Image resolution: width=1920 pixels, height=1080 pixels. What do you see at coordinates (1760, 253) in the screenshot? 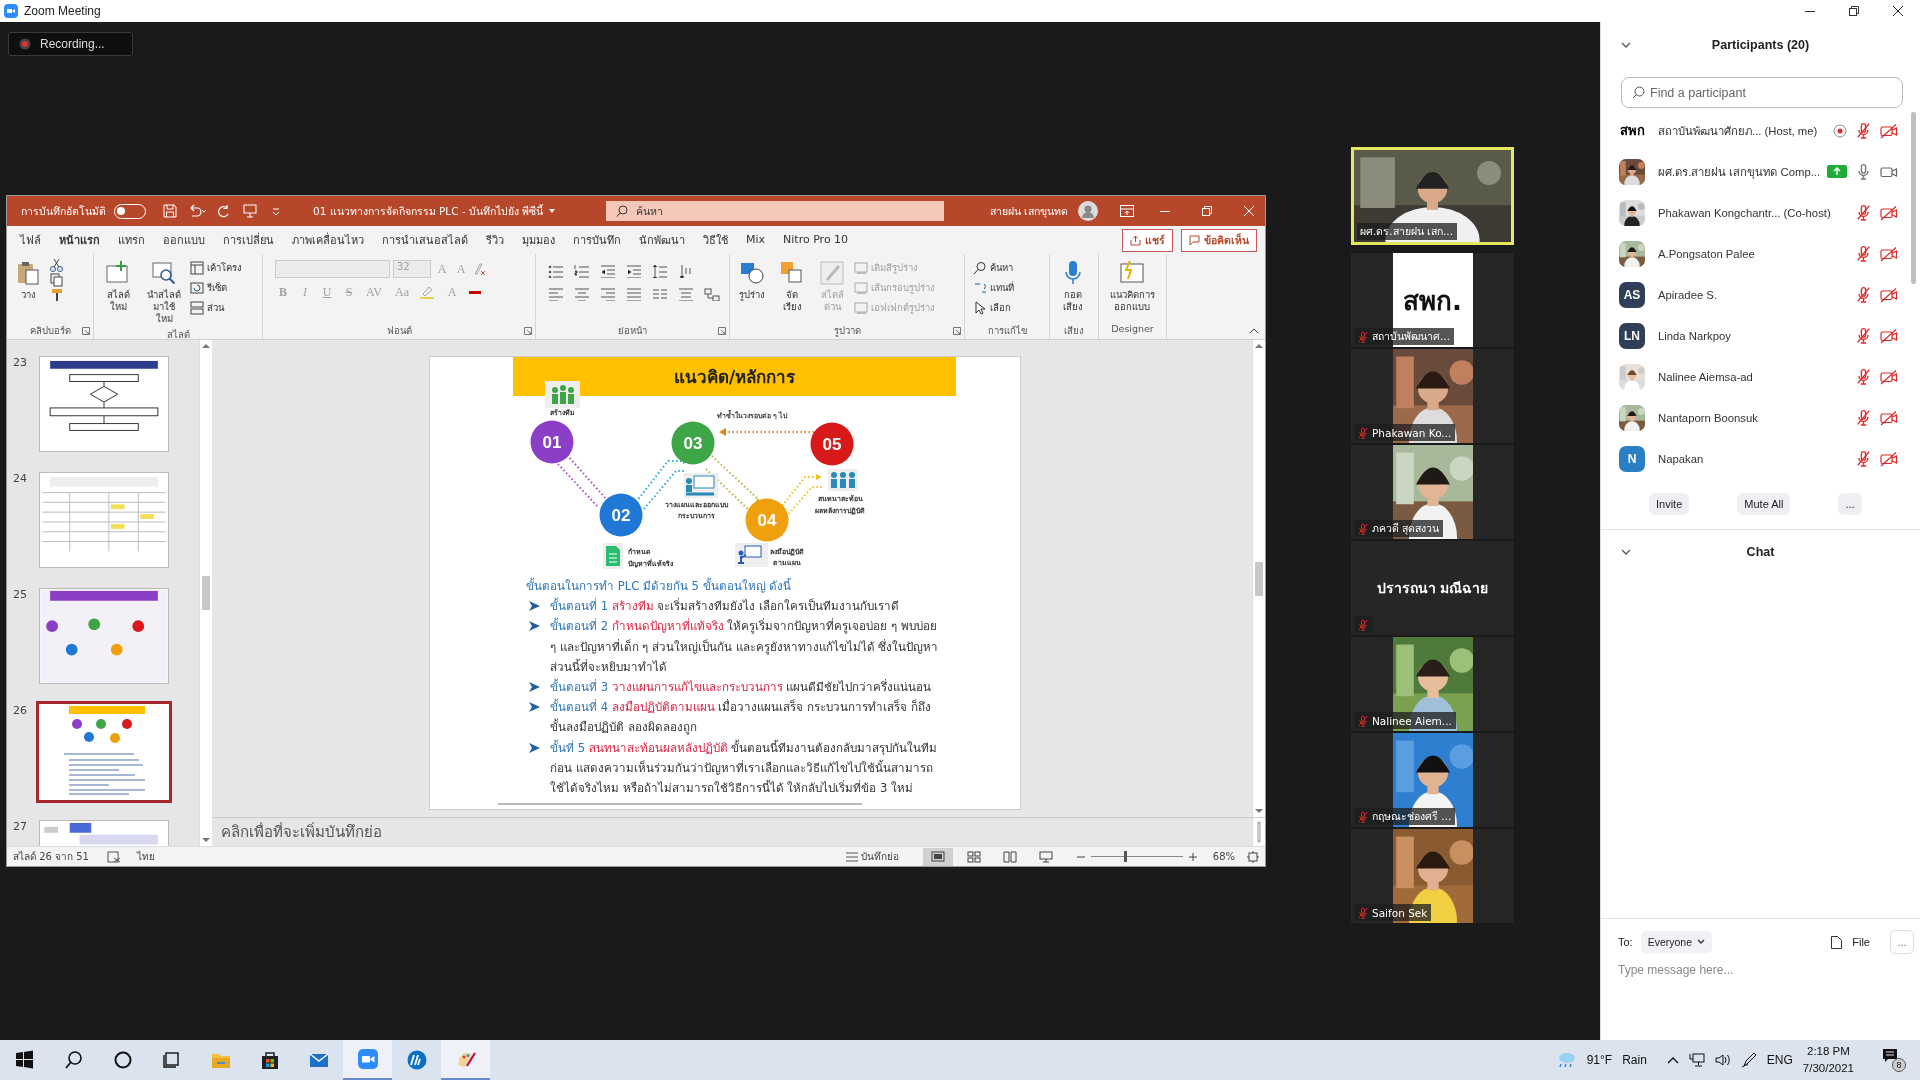
I see `participant-row: A.Pongsaton Palee` at bounding box center [1760, 253].